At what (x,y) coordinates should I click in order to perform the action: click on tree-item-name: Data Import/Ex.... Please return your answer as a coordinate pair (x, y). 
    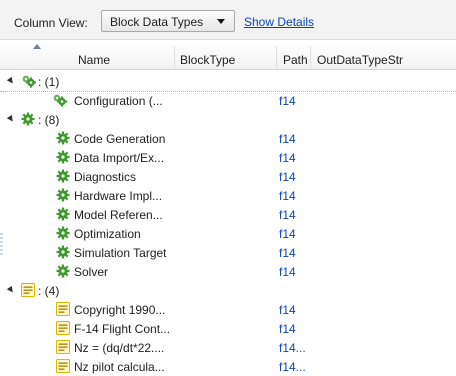
    Looking at the image, I should click on (119, 158).